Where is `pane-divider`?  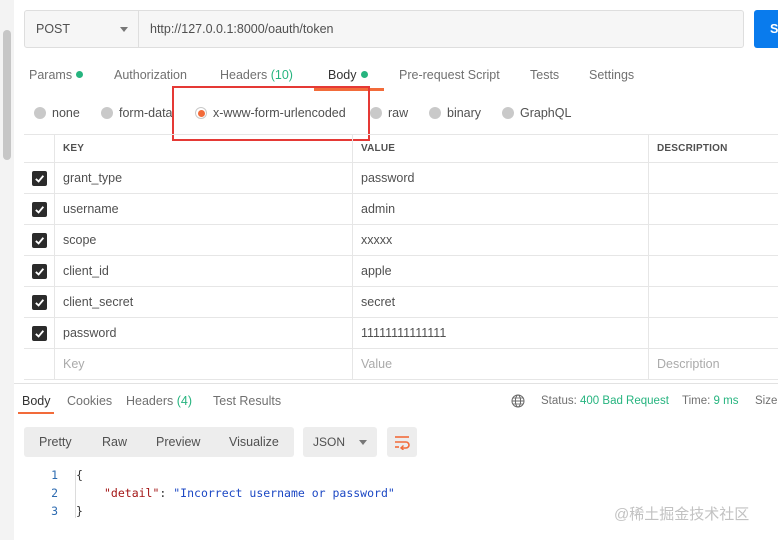
pane-divider is located at coordinates (396, 383).